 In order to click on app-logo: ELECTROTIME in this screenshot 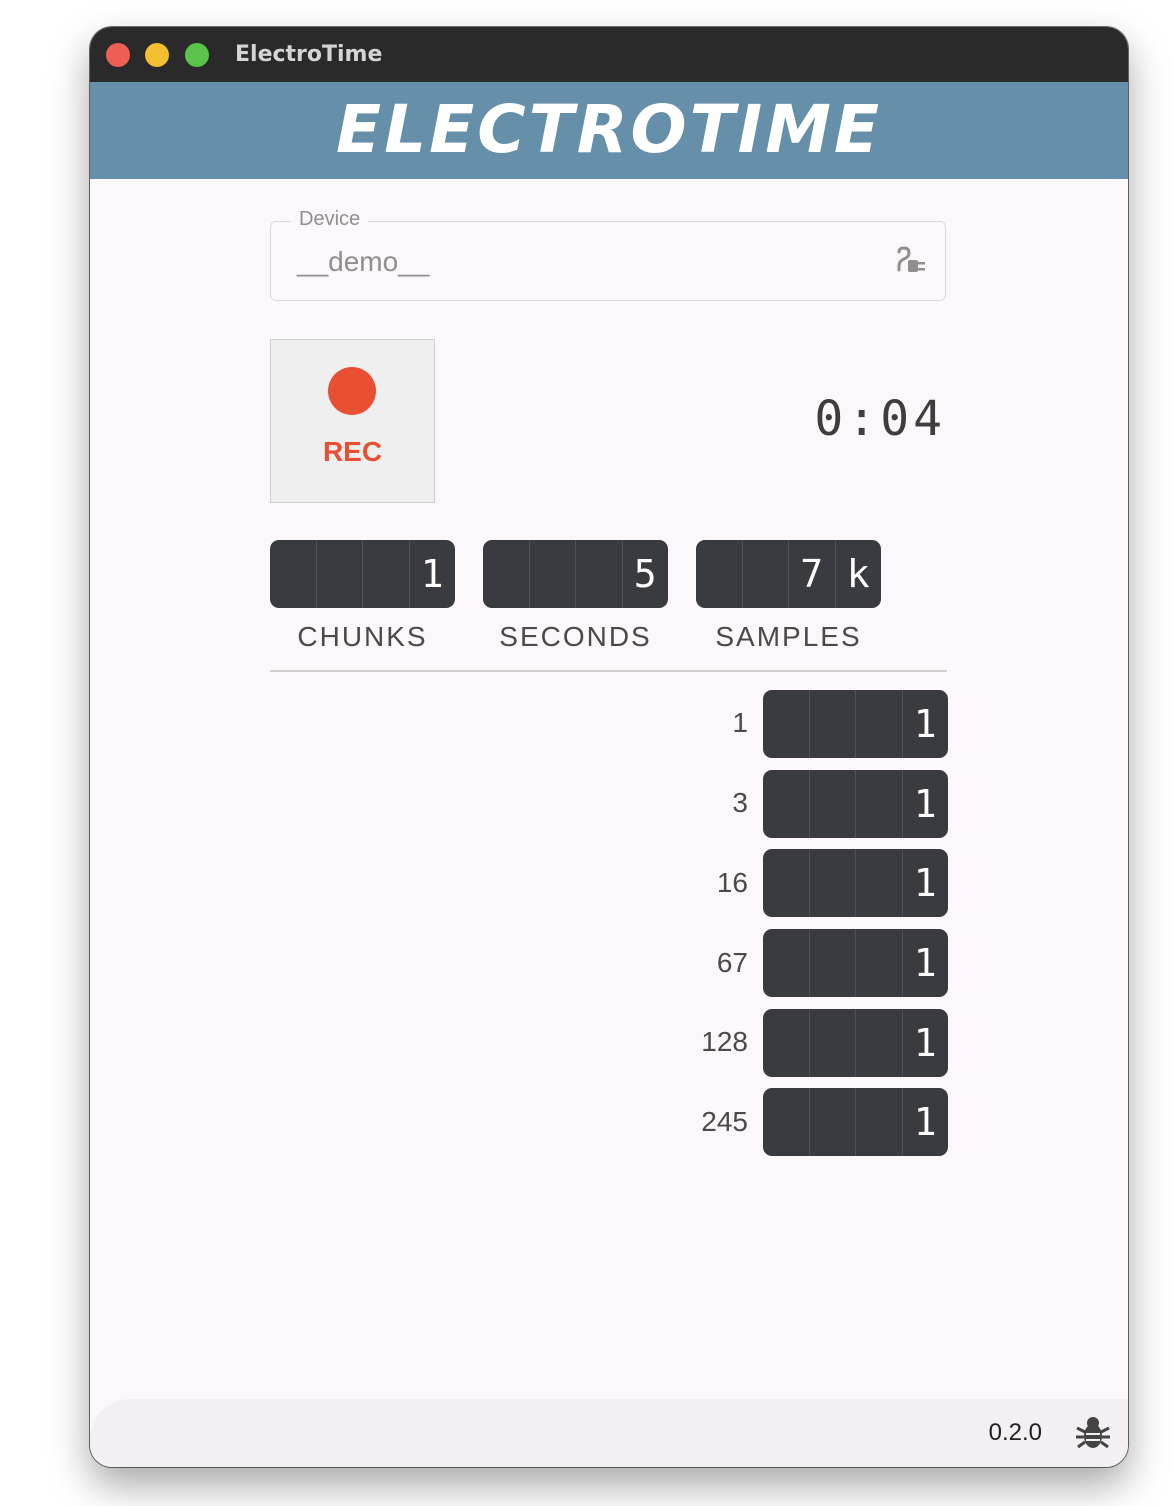, I will do `click(609, 129)`.